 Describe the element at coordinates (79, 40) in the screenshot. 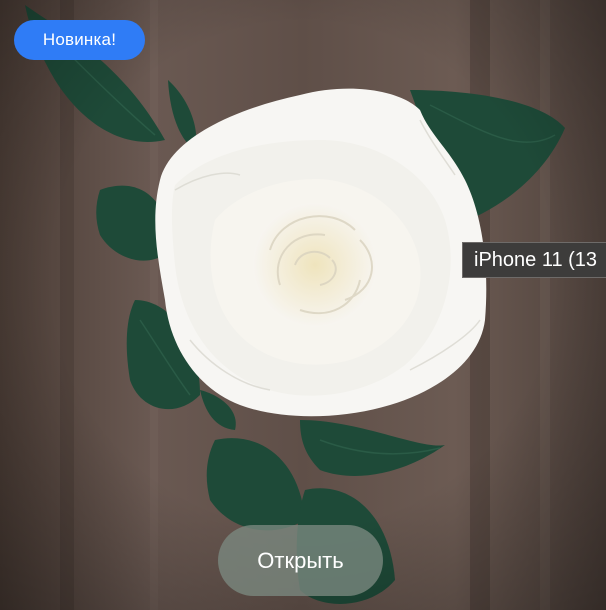

I see `new-badge: Новинка!` at that location.